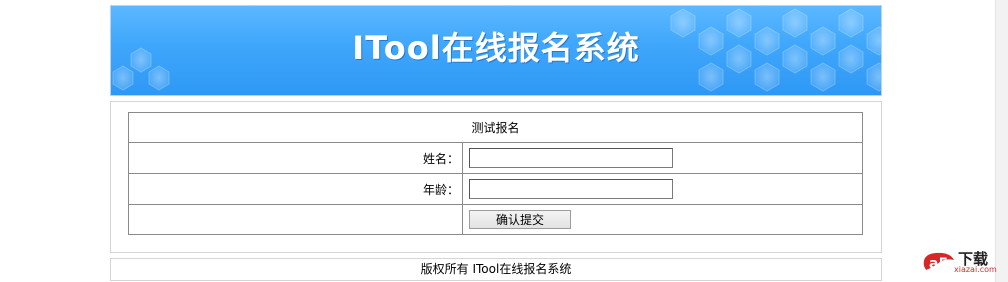  Describe the element at coordinates (938, 264) in the screenshot. I see `logo-letters: a5` at that location.